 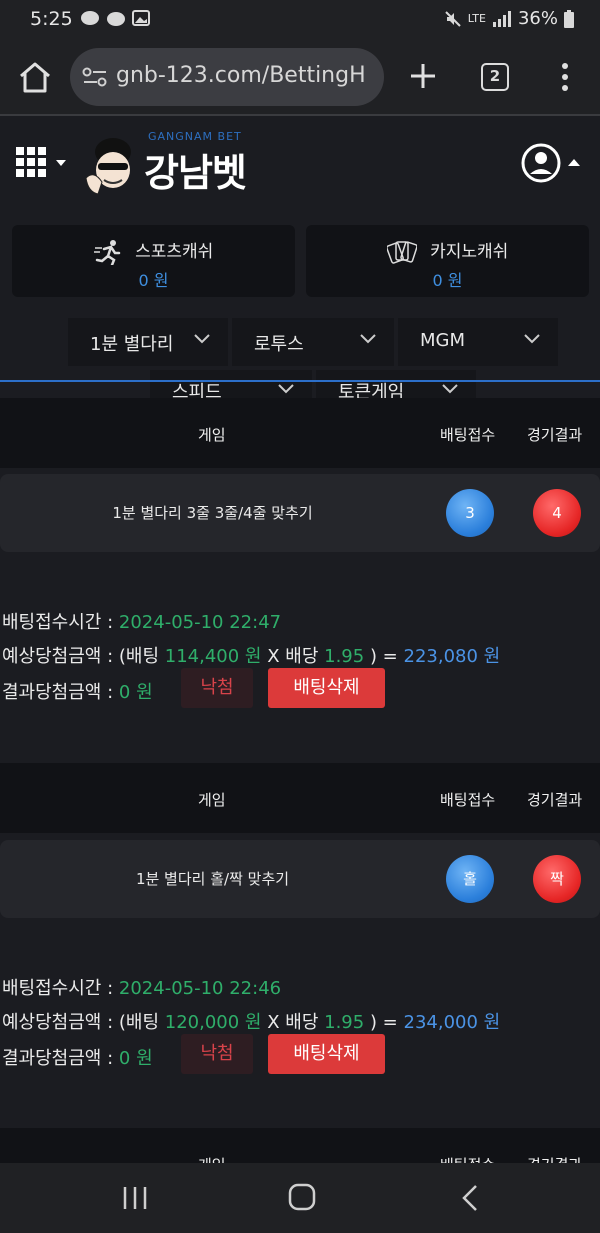 I want to click on tab-switcher-button: 2, so click(x=495, y=77).